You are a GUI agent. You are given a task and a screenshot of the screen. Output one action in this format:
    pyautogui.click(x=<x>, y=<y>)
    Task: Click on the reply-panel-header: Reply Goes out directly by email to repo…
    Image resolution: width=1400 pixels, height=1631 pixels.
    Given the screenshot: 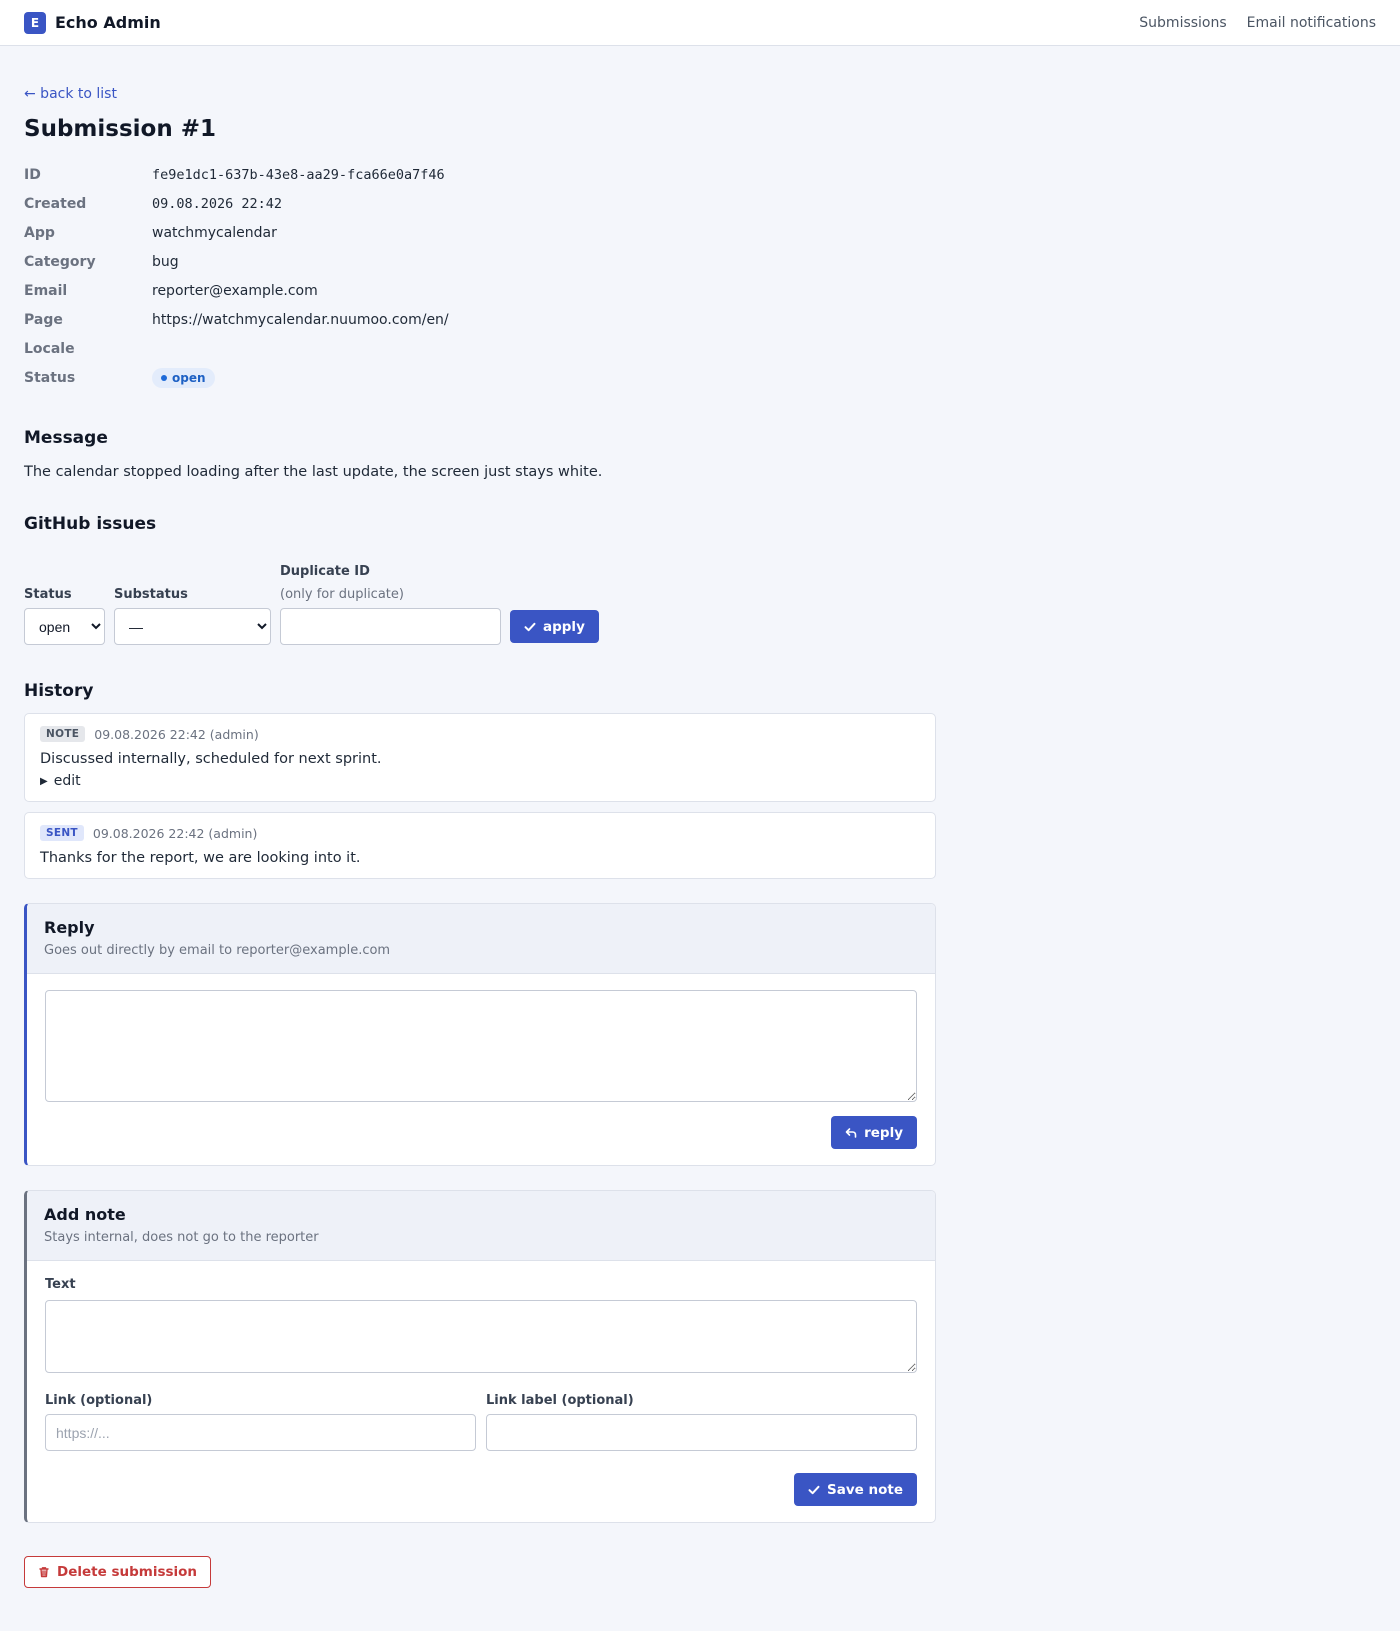 What is the action you would take?
    pyautogui.click(x=481, y=939)
    